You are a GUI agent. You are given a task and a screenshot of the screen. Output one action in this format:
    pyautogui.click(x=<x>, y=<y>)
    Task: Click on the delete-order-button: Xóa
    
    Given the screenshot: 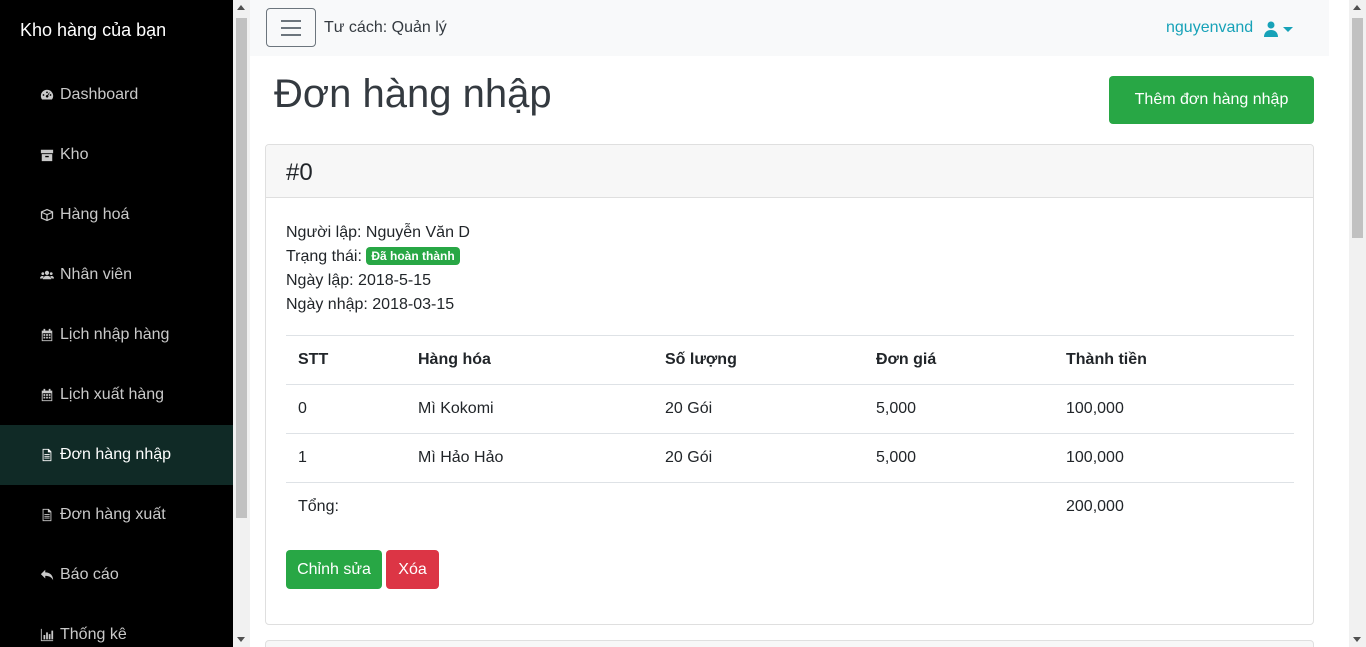 What is the action you would take?
    pyautogui.click(x=412, y=569)
    